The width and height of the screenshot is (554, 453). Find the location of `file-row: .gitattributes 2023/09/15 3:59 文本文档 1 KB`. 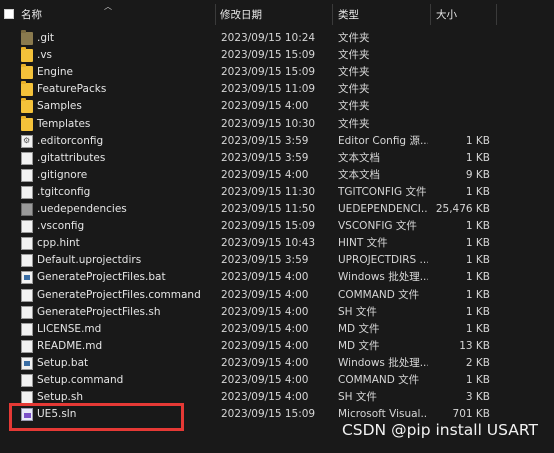

file-row: .gitattributes 2023/09/15 3:59 文本文档 1 KB is located at coordinates (277, 158).